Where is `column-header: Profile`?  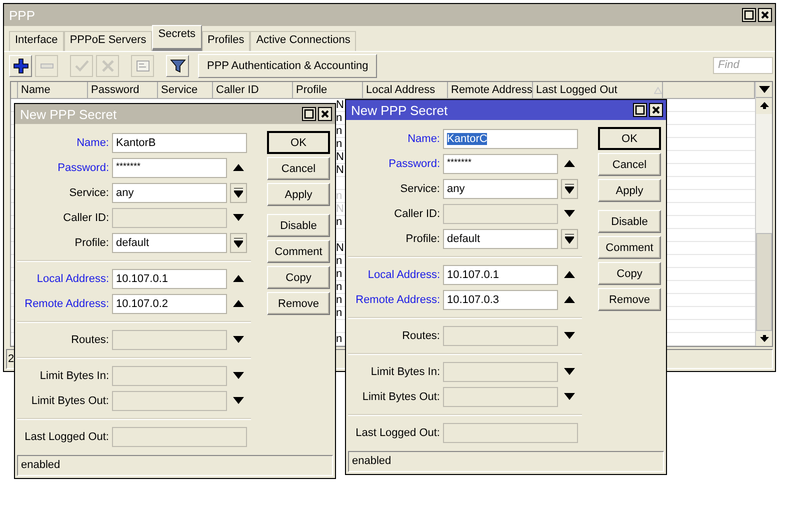
column-header: Profile is located at coordinates (328, 90).